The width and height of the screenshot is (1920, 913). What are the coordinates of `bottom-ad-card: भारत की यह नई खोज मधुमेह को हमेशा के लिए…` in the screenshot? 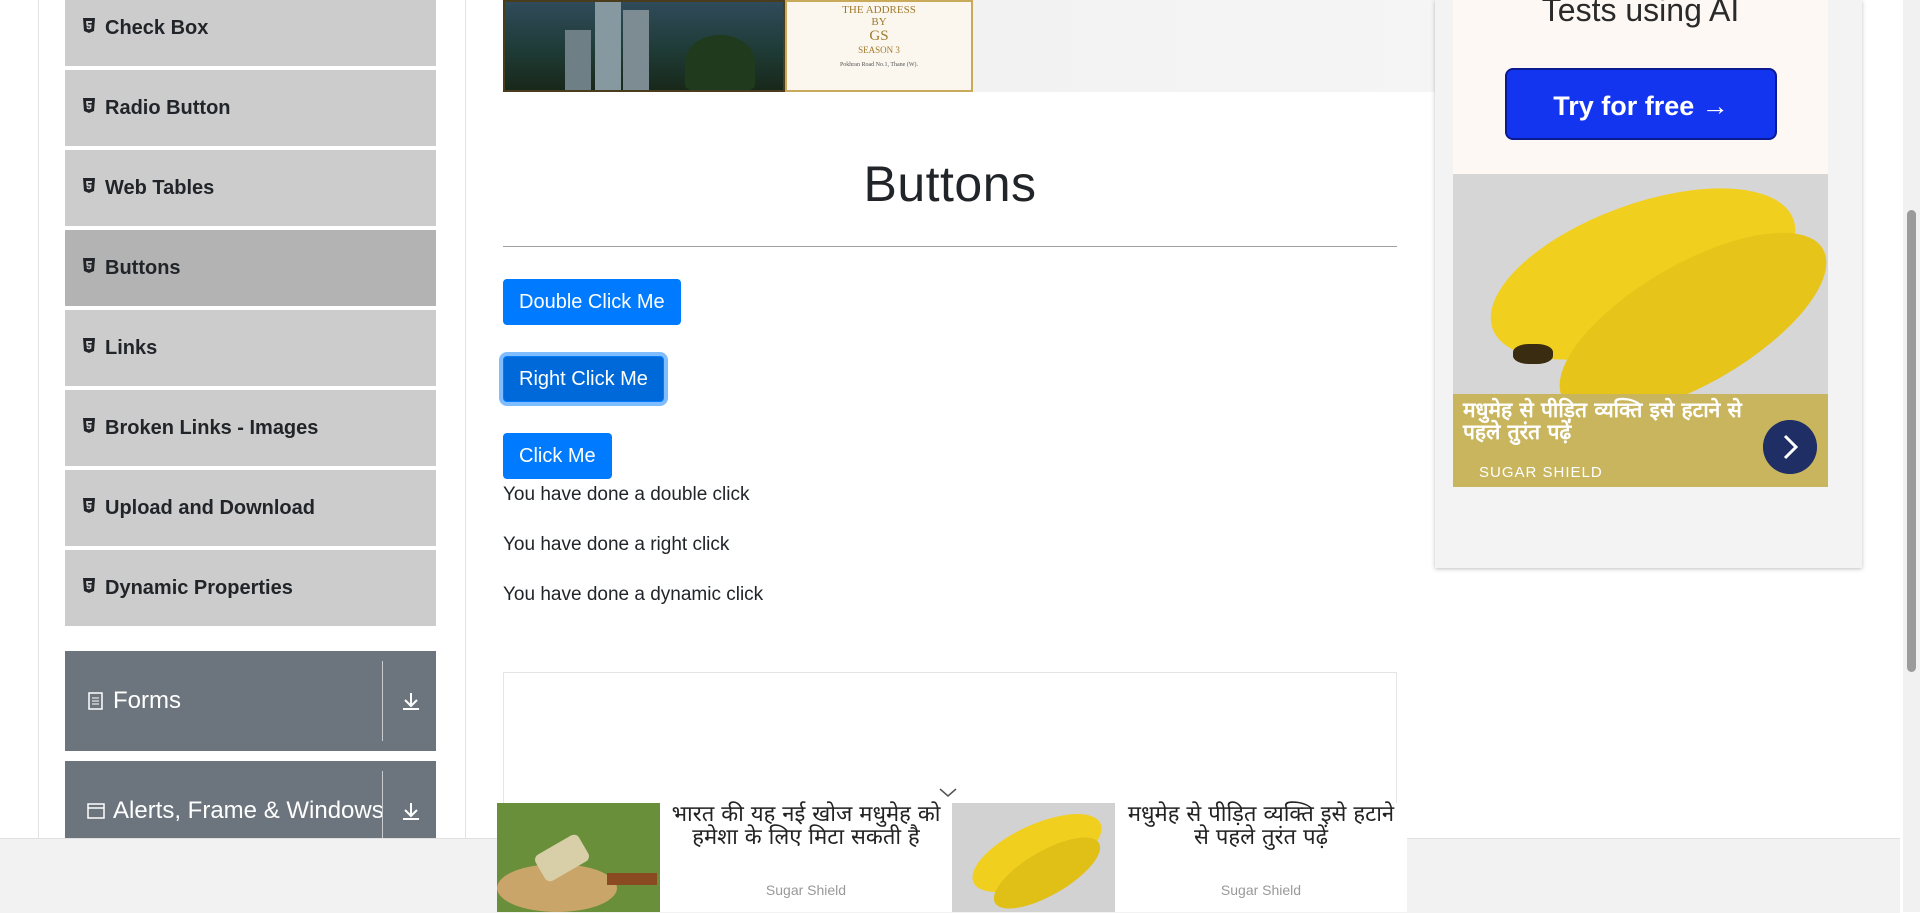 It's located at (724, 857).